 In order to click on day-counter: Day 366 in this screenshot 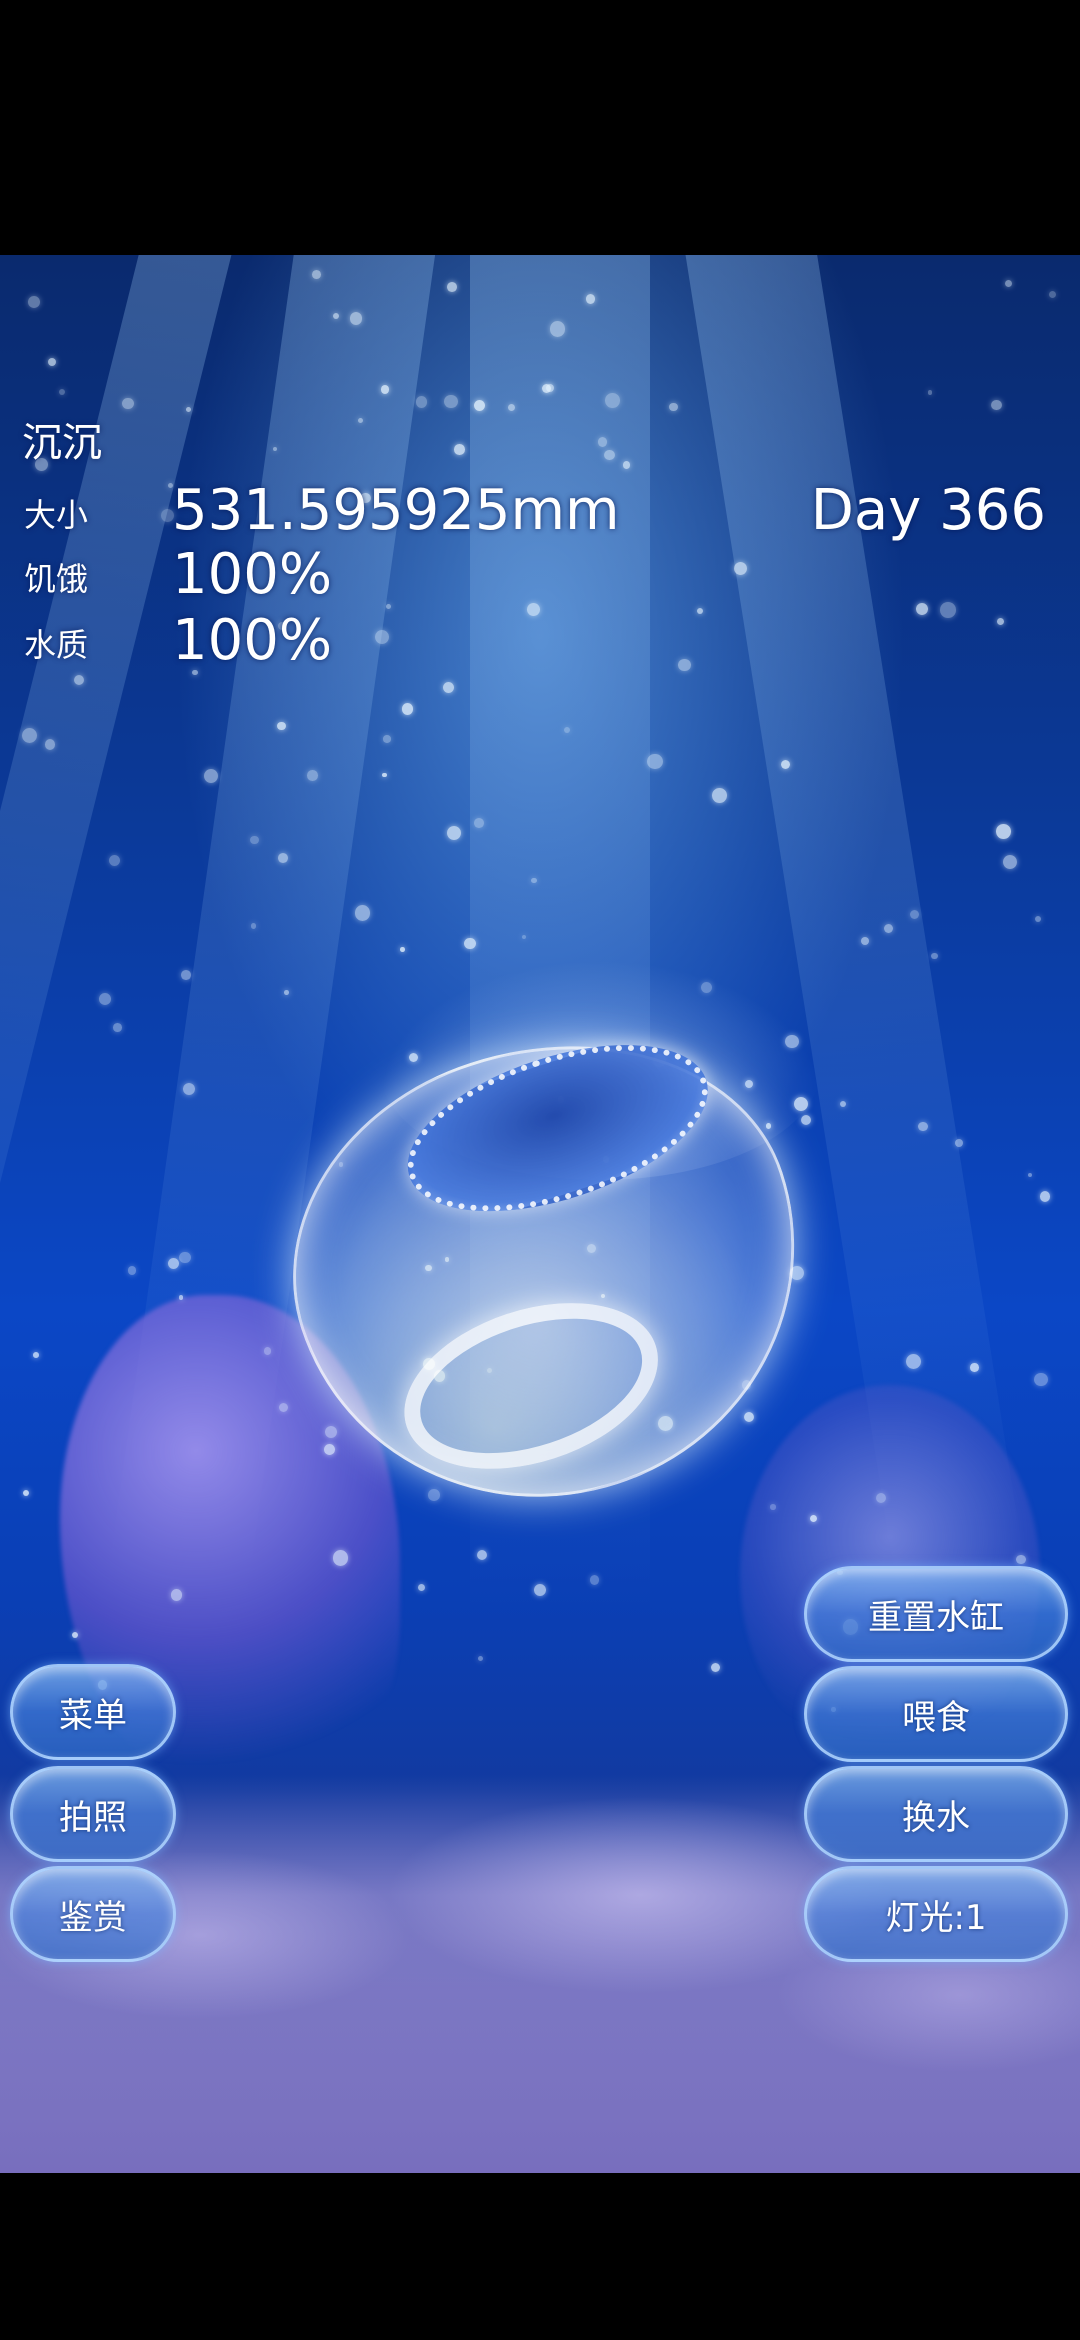, I will do `click(928, 510)`.